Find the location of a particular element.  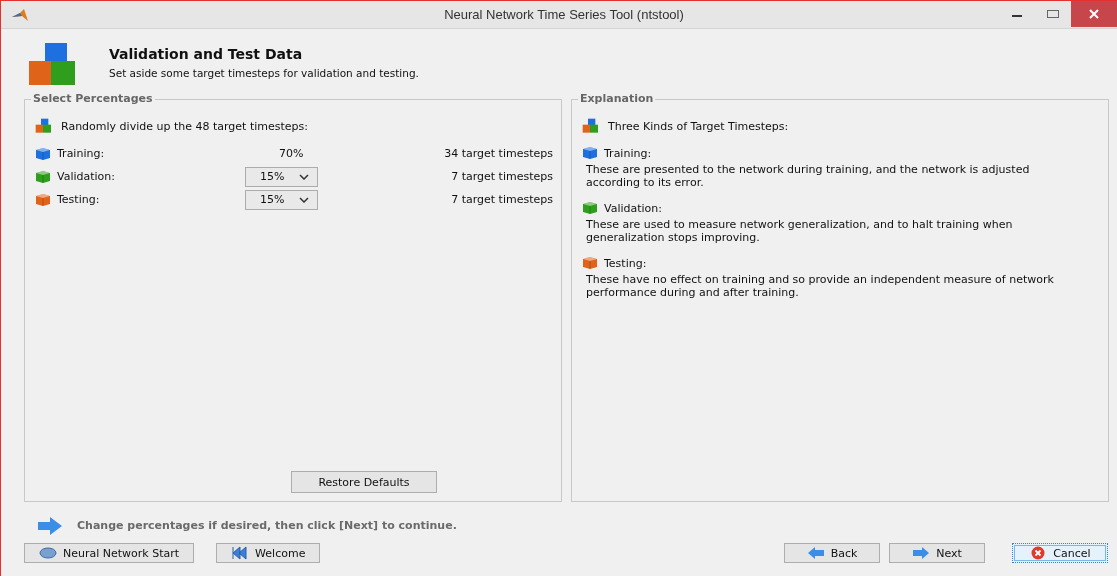

nav-button: Back is located at coordinates (832, 553).